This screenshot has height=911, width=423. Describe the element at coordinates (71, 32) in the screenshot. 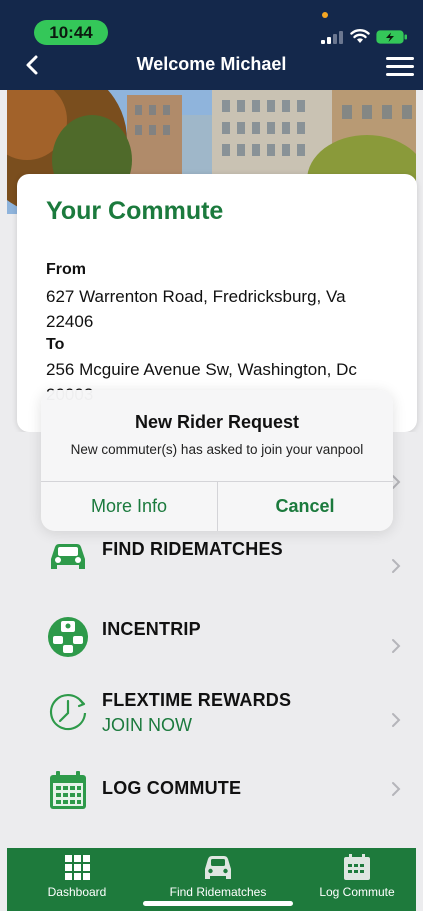

I see `status-time: 10:44` at that location.